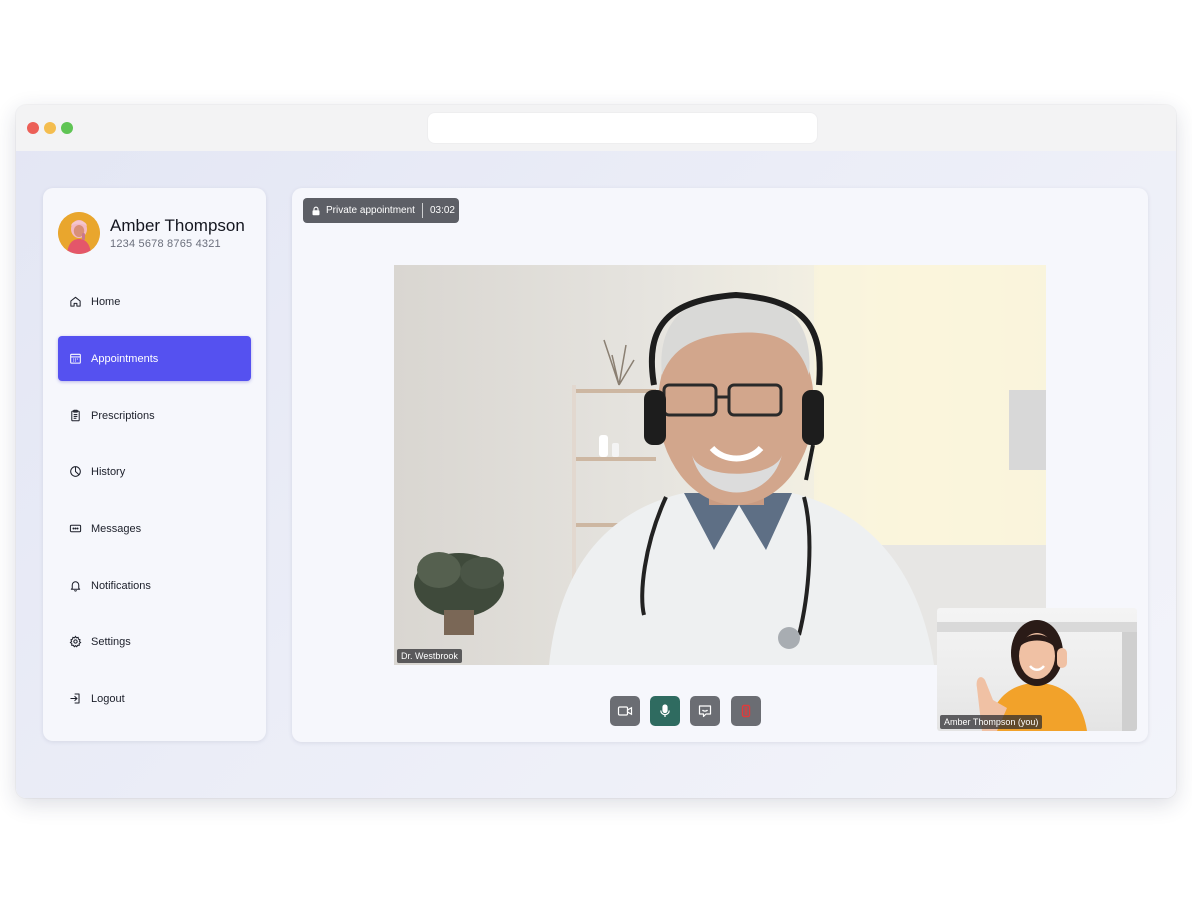  Describe the element at coordinates (154, 641) in the screenshot. I see `nav-item-settings: Settings` at that location.